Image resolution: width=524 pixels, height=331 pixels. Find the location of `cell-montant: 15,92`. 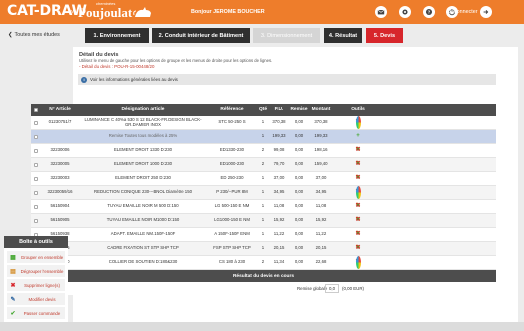

cell-montant: 15,92 is located at coordinates (321, 220).